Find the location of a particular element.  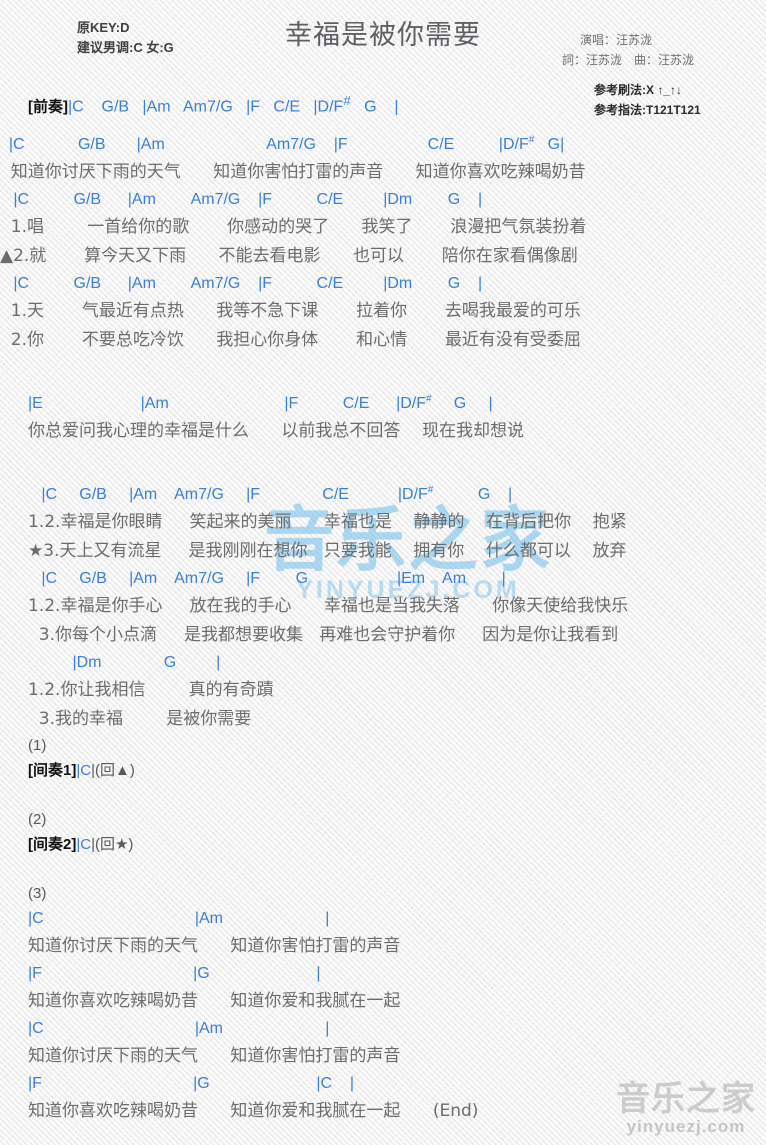

verse1-chordline-1: |C G/B |Am Am7/G |F C/E |D/F# G| is located at coordinates (282, 143).